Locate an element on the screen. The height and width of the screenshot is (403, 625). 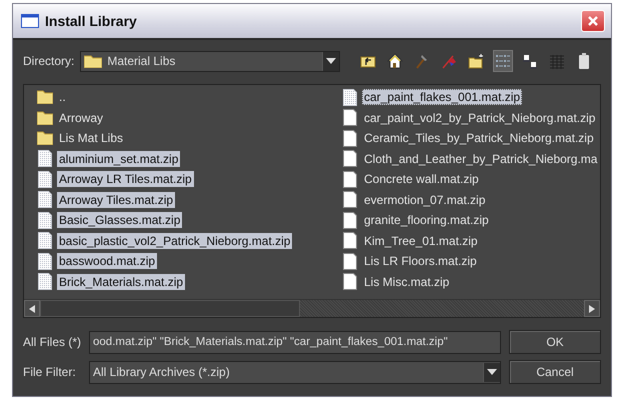
close-icon is located at coordinates (593, 21).